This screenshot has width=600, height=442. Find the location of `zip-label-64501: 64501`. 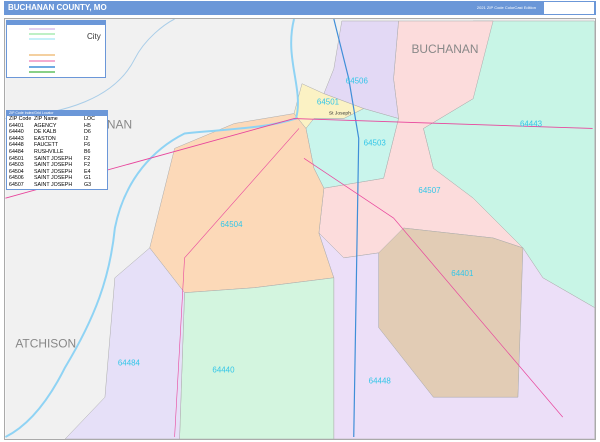

zip-label-64501: 64501 is located at coordinates (328, 102).